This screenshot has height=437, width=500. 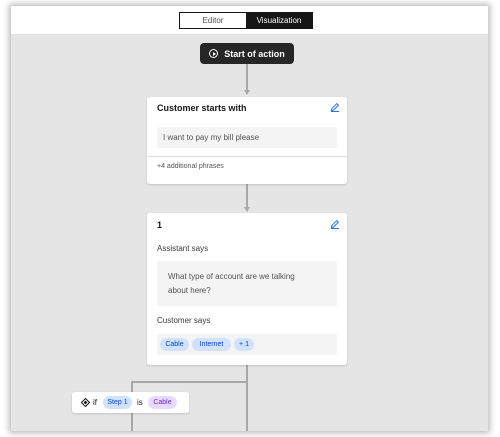 I want to click on condition-is-text: is, so click(x=140, y=402).